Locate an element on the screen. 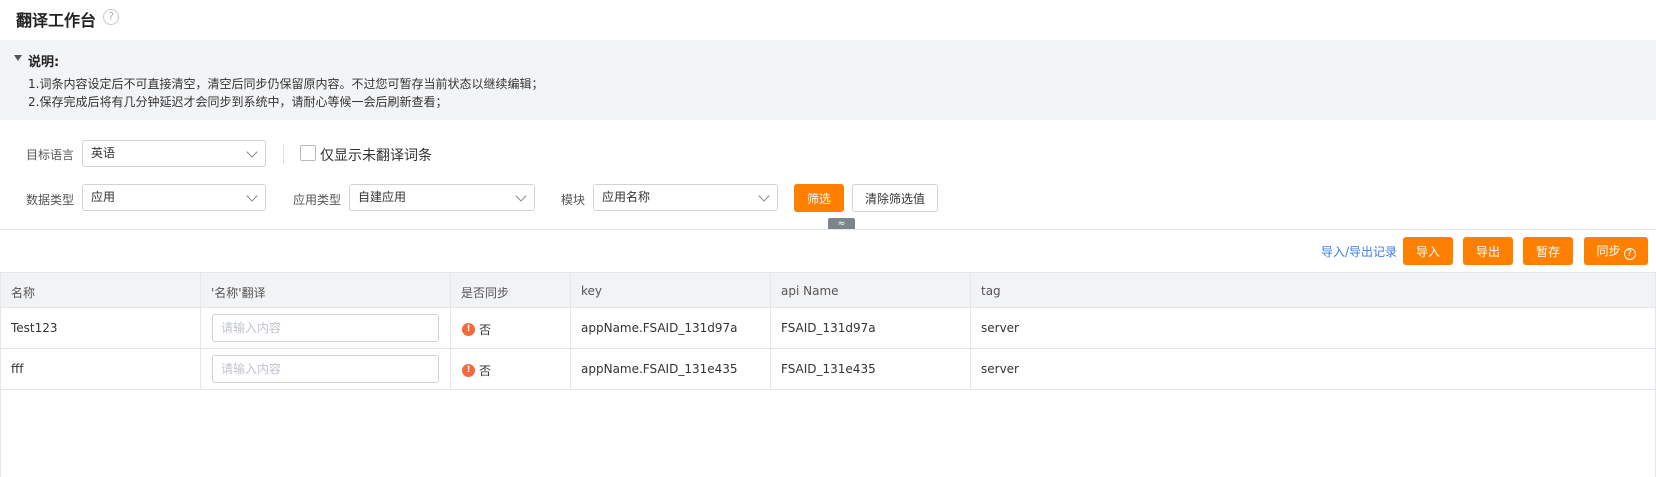  notice-line-2: 2.保存完成后将有几分钟延迟才会同步到系统中，请耐心等候一会后刷新查看； is located at coordinates (238, 102).